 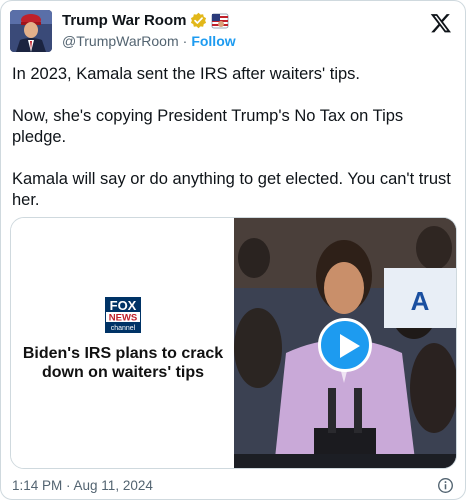 What do you see at coordinates (124, 20) in the screenshot?
I see `author-name: Trump War Room` at bounding box center [124, 20].